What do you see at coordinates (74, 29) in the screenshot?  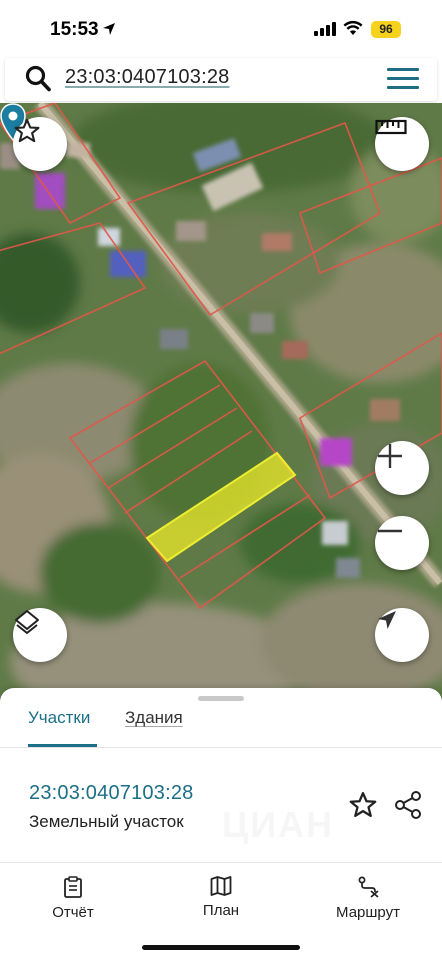 I see `status-time: 15:53` at bounding box center [74, 29].